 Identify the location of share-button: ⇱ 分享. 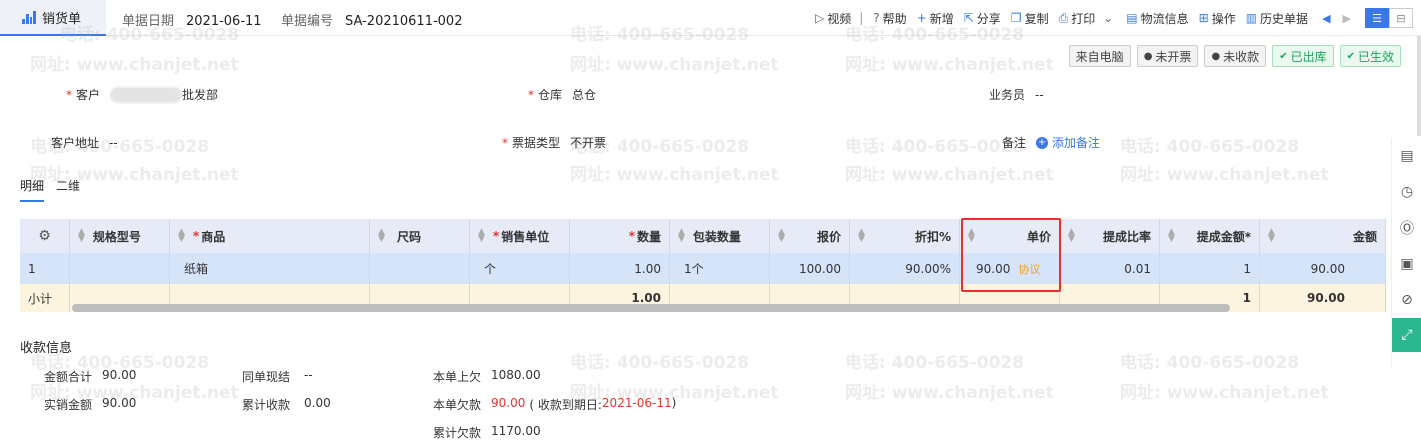
(982, 18).